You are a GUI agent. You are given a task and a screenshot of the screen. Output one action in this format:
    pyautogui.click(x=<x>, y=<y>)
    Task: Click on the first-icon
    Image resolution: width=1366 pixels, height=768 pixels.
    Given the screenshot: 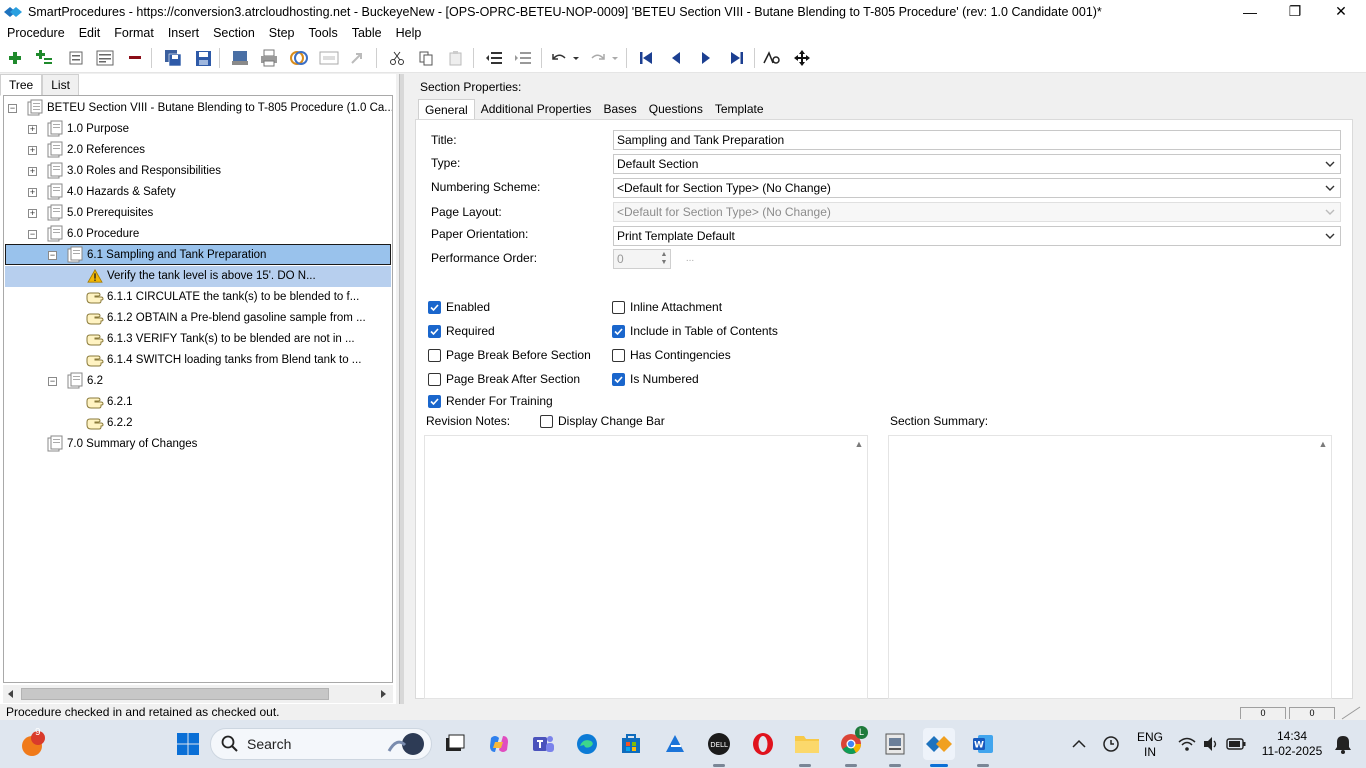 What is the action you would take?
    pyautogui.click(x=646, y=58)
    